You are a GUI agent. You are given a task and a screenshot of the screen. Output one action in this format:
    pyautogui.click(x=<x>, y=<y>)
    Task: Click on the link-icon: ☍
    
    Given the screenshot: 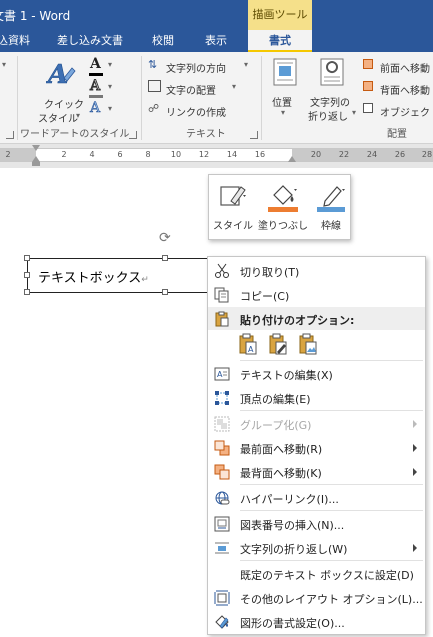 What is the action you would take?
    pyautogui.click(x=154, y=108)
    